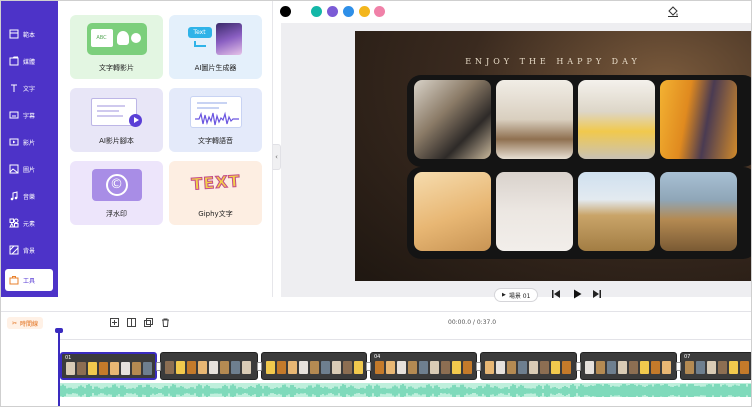  I want to click on fill-color-icon, so click(673, 11).